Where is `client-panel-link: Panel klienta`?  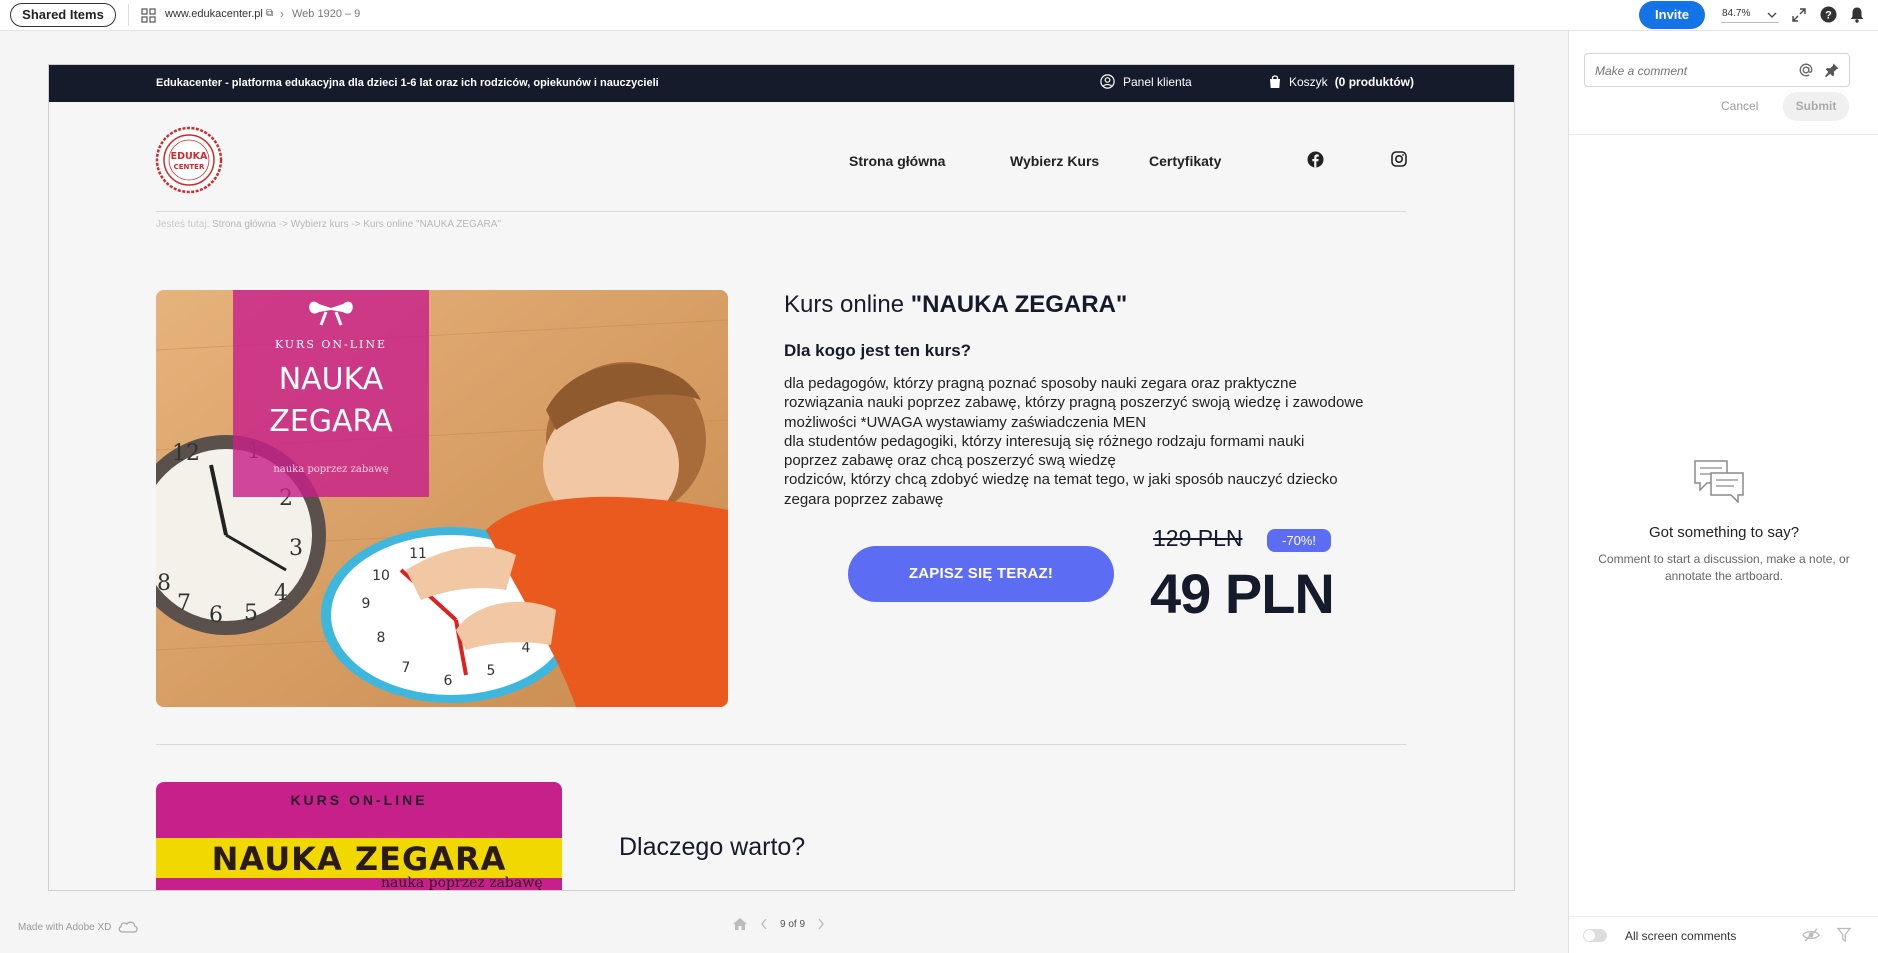 client-panel-link: Panel klienta is located at coordinates (1146, 81).